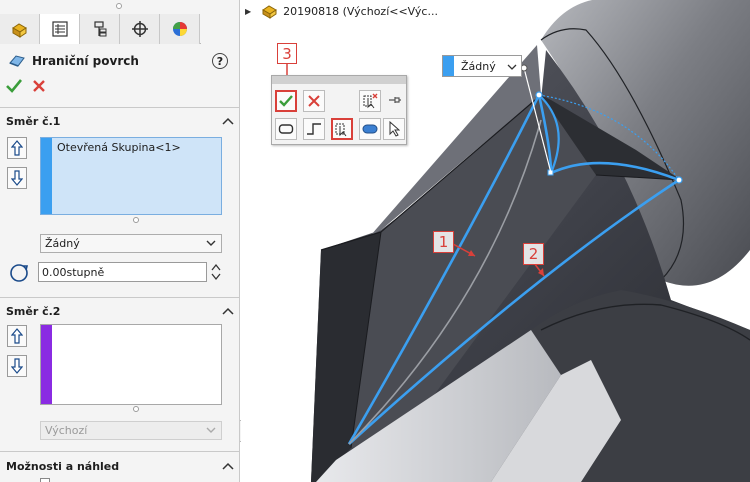  I want to click on direction1-color-bar, so click(46, 176).